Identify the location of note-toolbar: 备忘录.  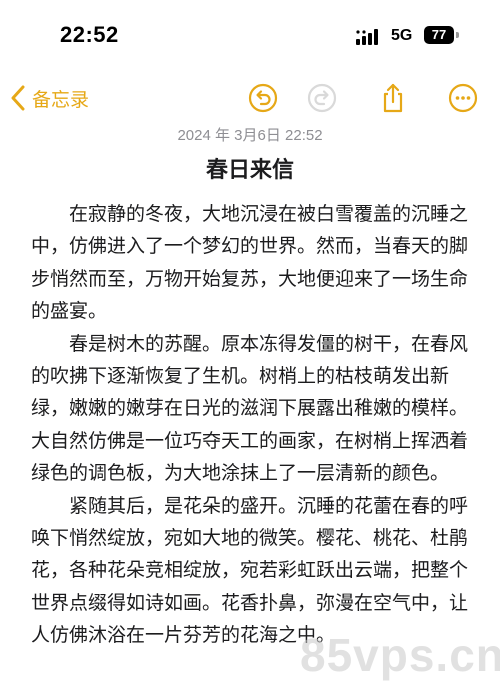
(250, 98).